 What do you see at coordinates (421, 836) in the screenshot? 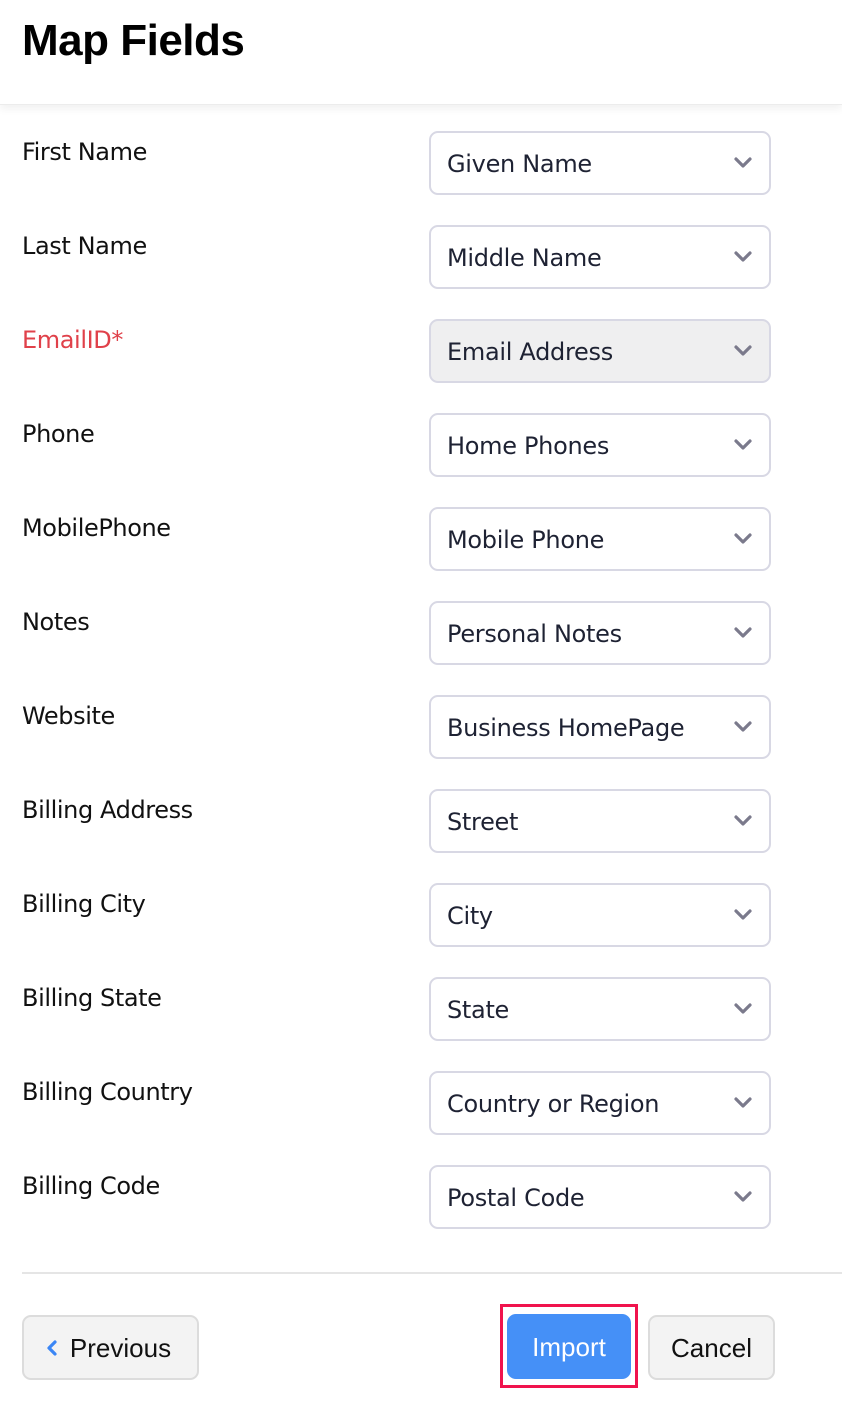
I see `field-row-billing-address: Billing Address Street` at bounding box center [421, 836].